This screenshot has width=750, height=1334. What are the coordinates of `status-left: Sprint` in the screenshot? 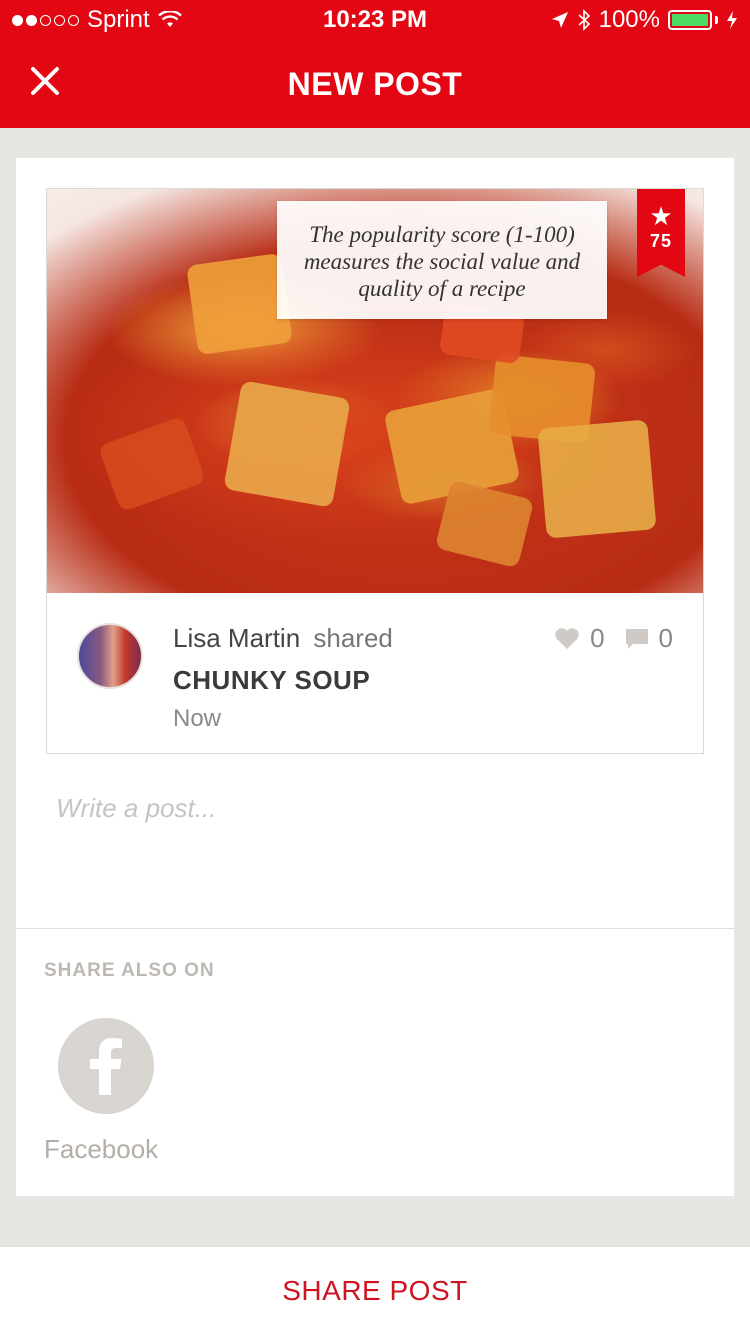 It's located at (97, 20).